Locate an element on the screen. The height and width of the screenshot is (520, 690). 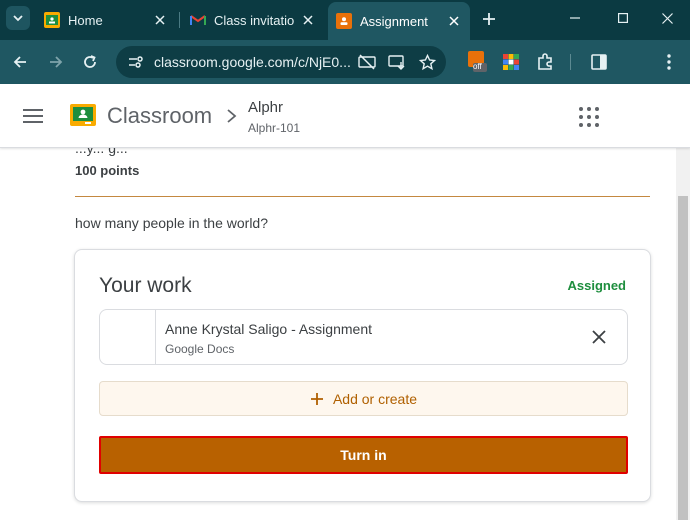
reload-icon is located at coordinates (90, 61).